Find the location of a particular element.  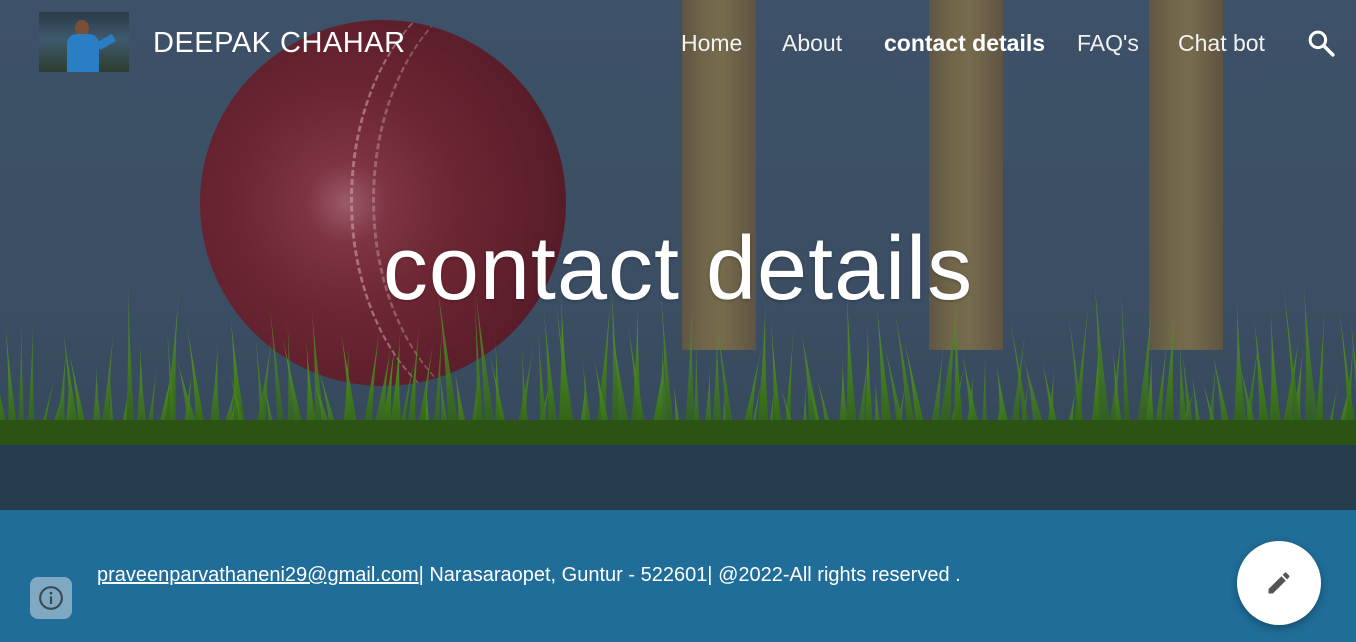

footer-email-link: praveenparvathaneni29@gmail.com is located at coordinates (258, 575).